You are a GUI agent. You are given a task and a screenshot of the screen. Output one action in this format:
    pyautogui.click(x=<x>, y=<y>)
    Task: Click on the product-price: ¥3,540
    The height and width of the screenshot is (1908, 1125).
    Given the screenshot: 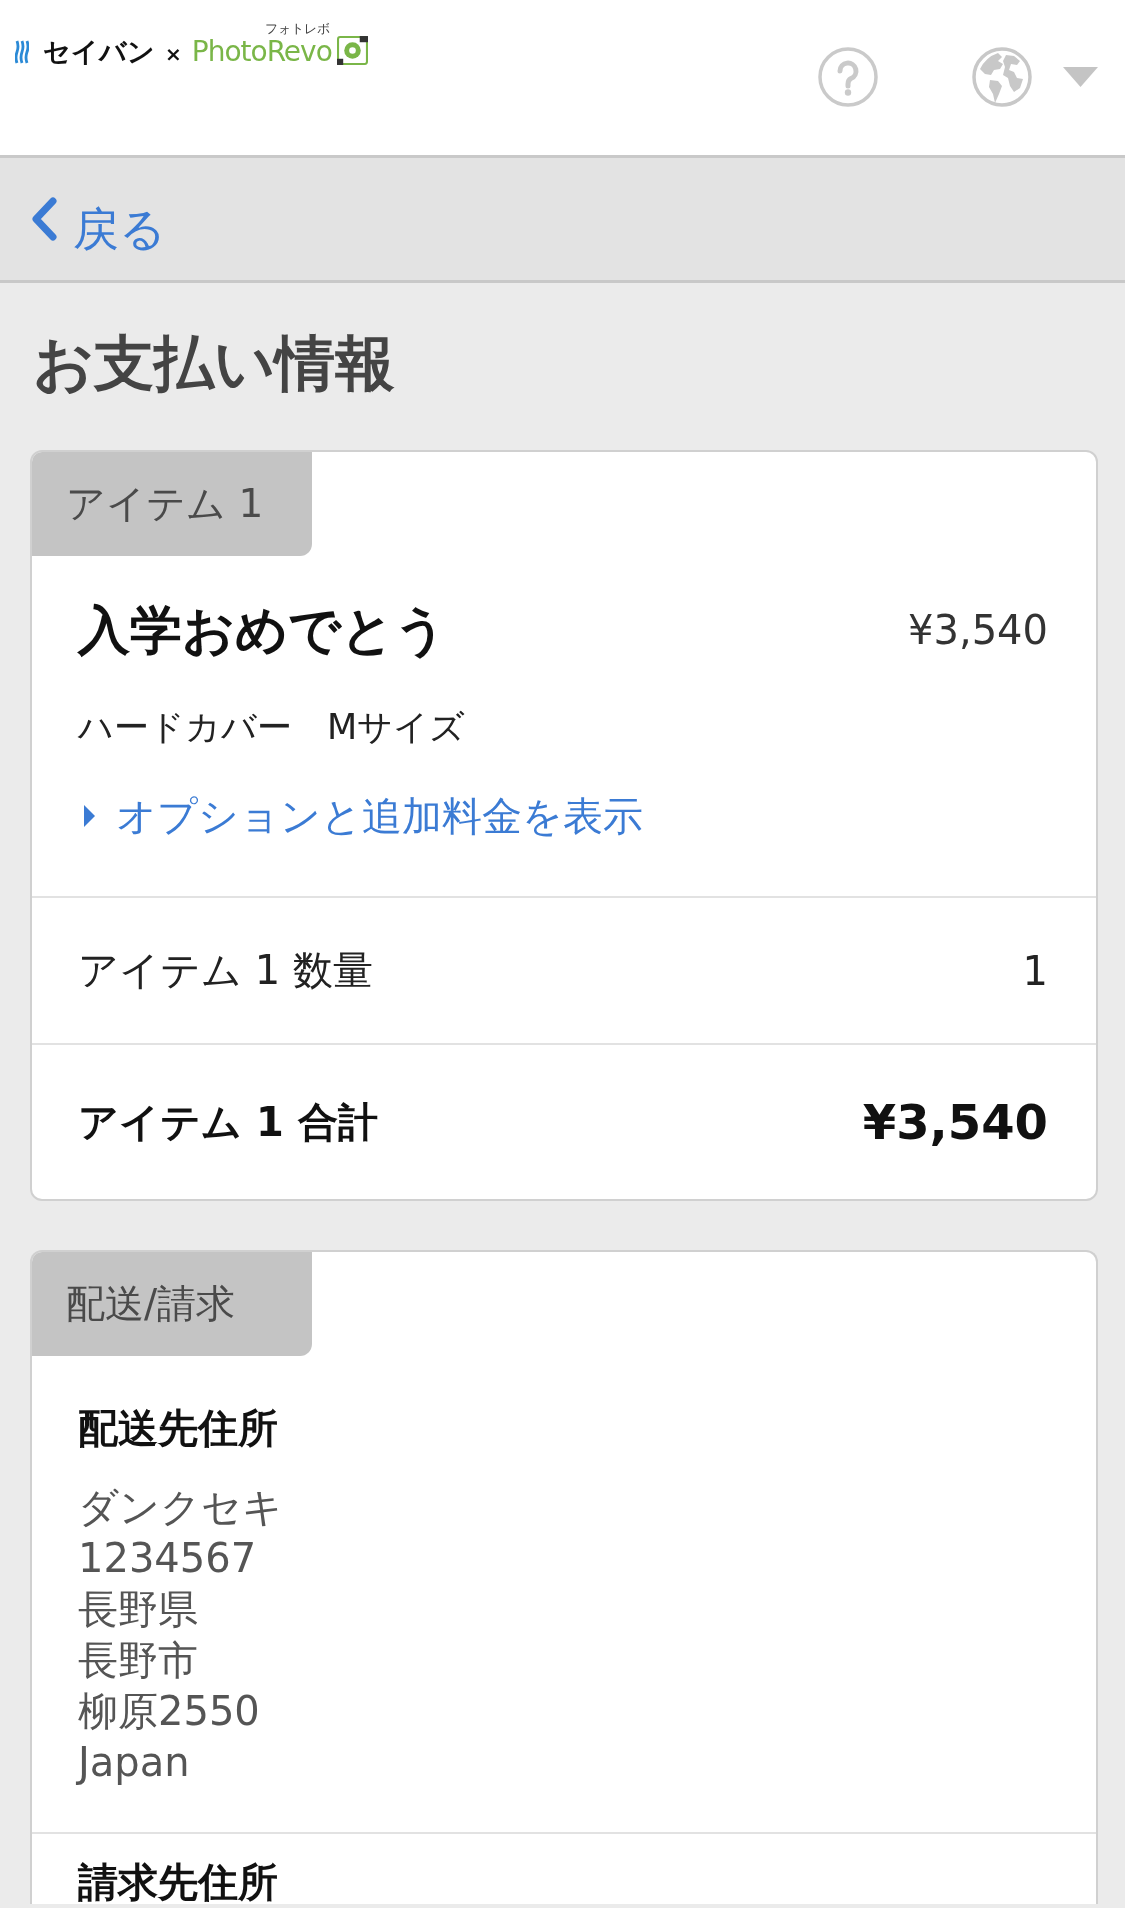 What is the action you would take?
    pyautogui.click(x=978, y=630)
    